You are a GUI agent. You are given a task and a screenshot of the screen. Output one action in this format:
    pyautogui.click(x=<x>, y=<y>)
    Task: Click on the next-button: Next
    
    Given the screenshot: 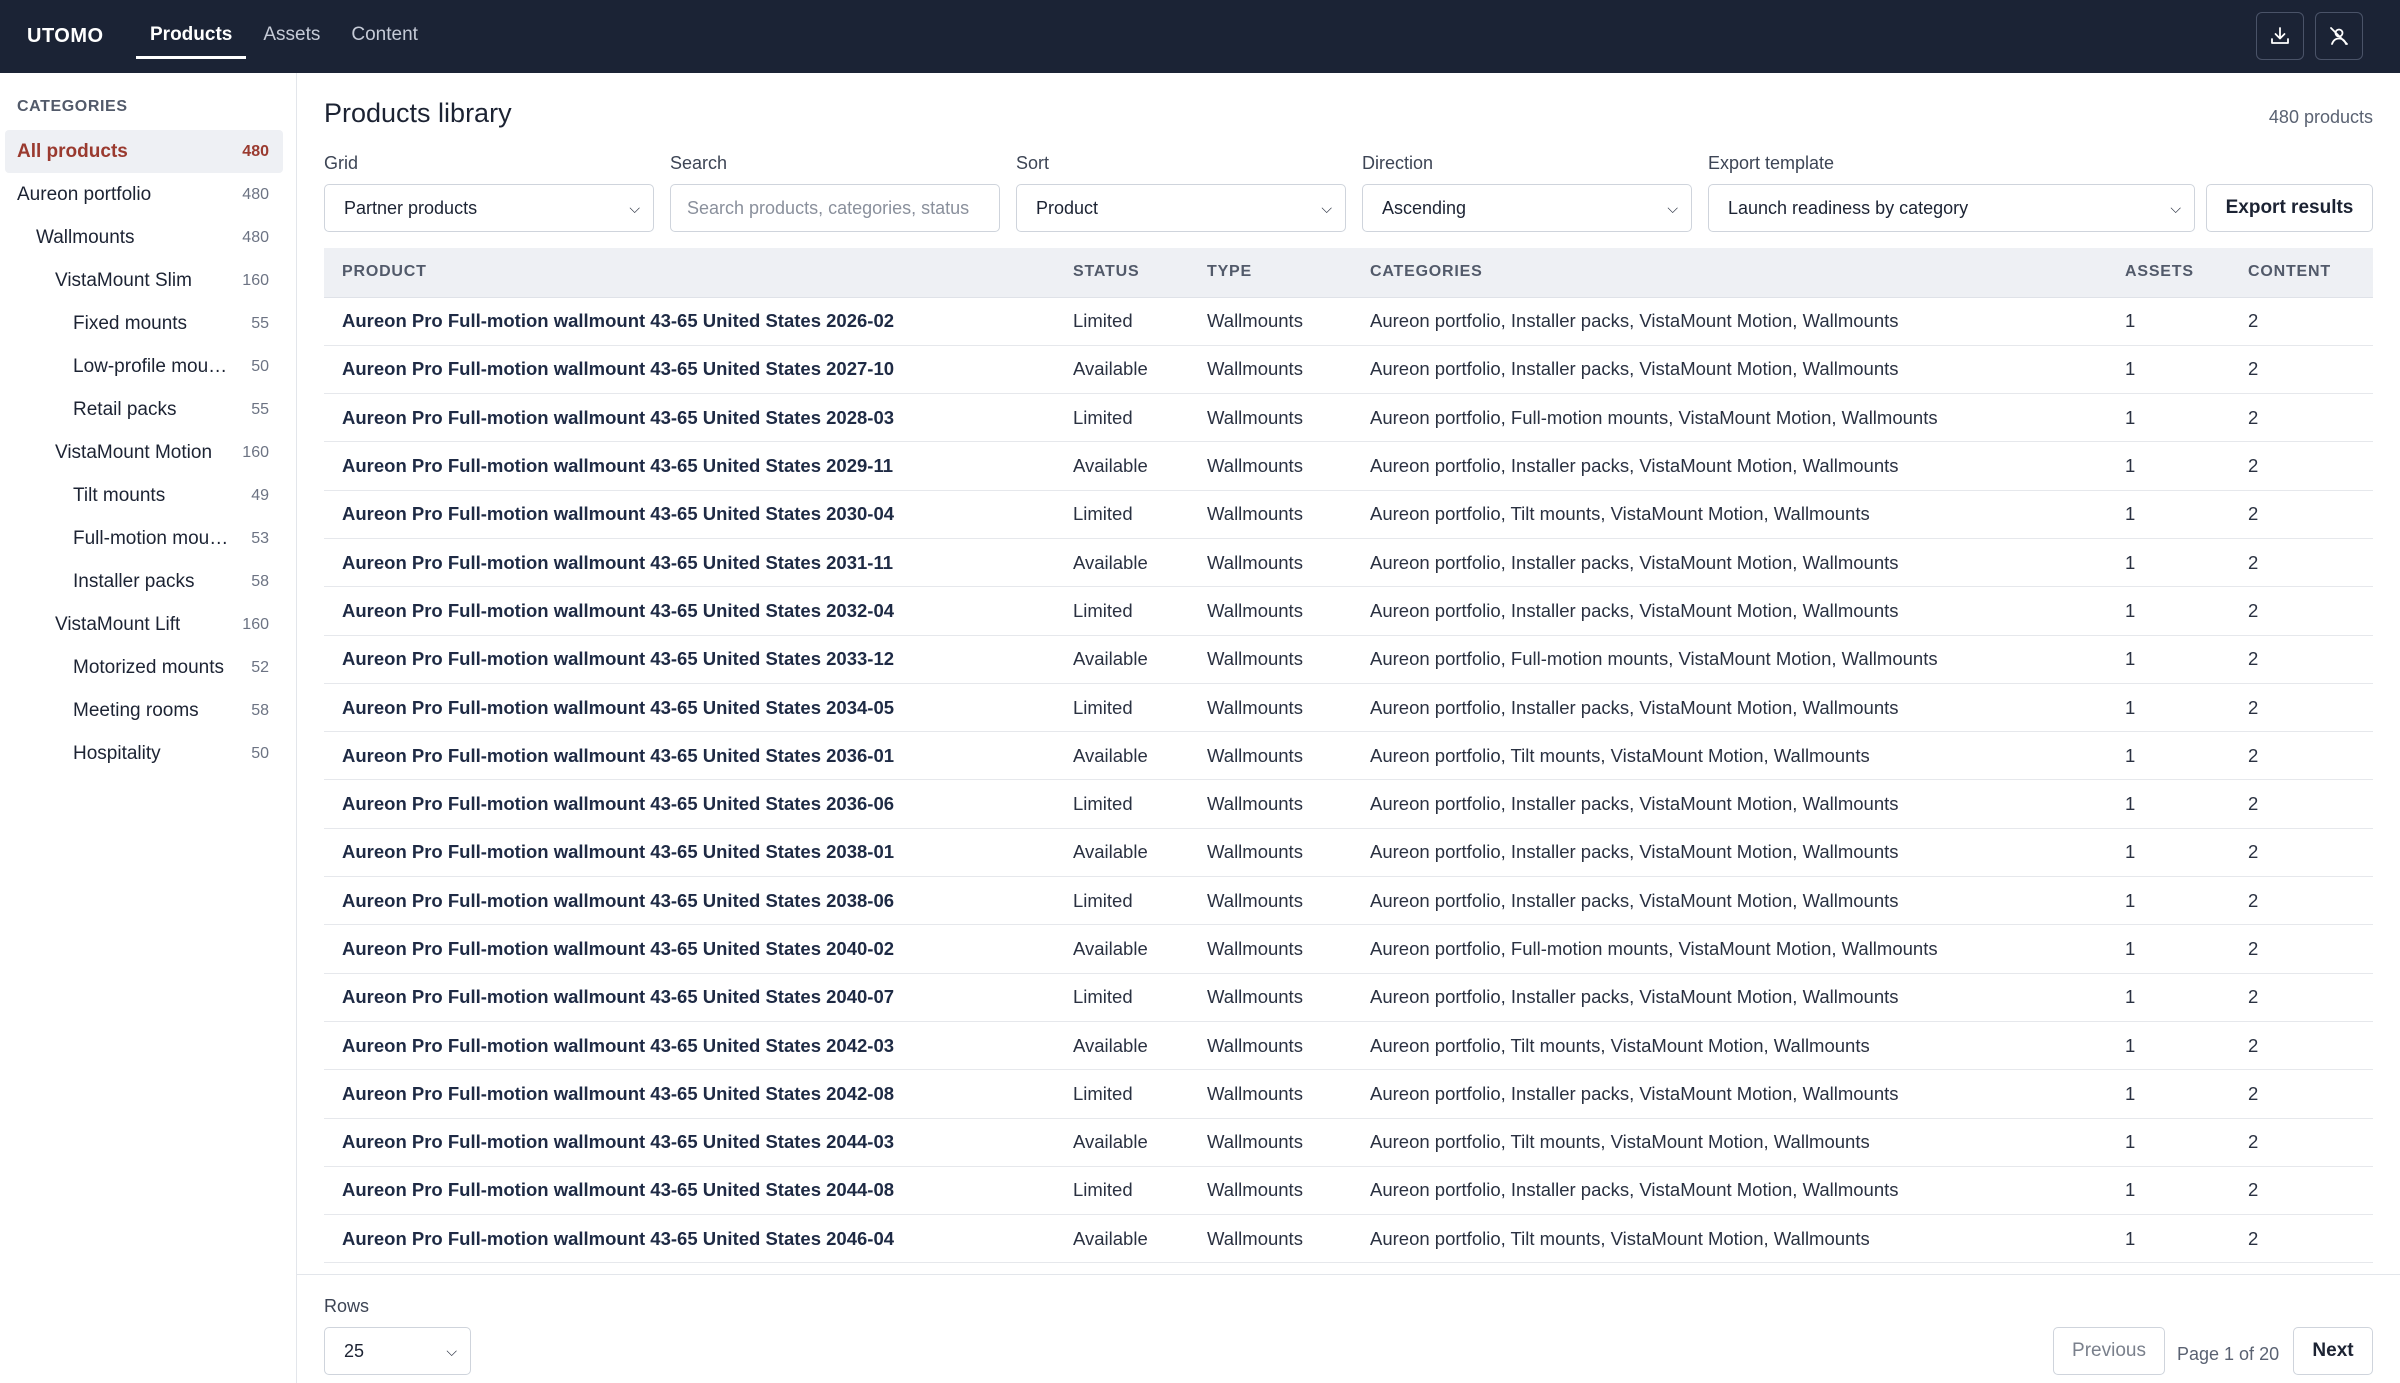 What is the action you would take?
    pyautogui.click(x=2333, y=1351)
    